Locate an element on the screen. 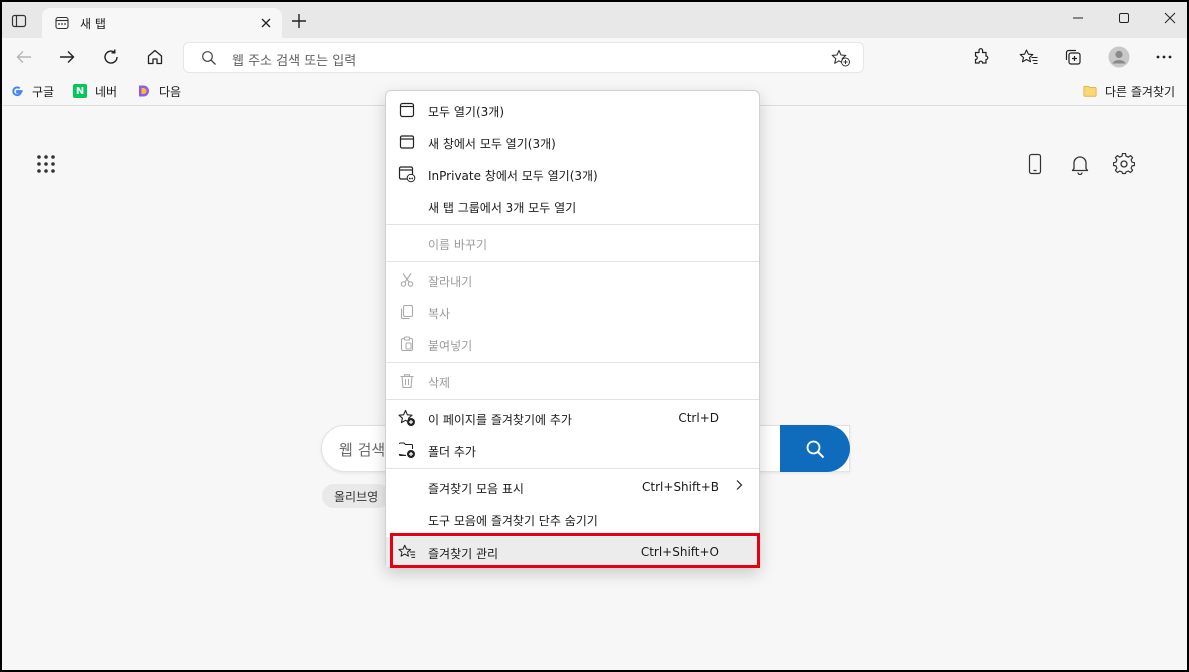 The height and width of the screenshot is (672, 1189). notifications-icon is located at coordinates (1080, 165).